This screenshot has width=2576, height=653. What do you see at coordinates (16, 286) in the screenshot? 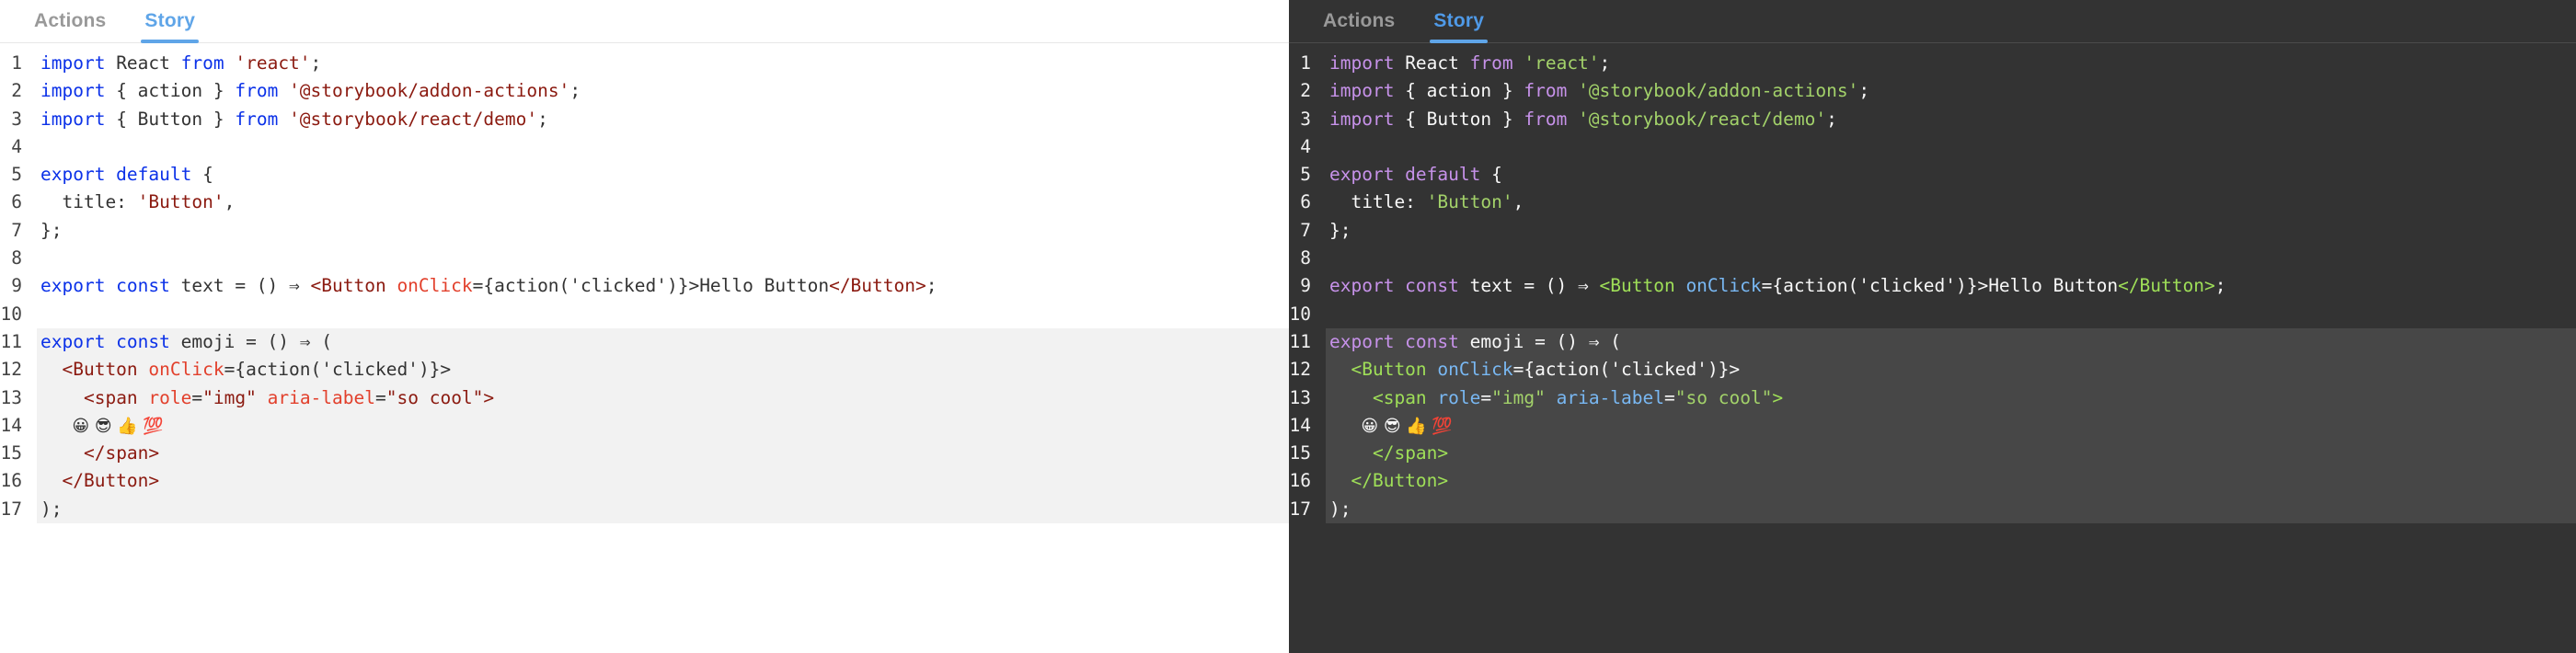
I see `line-number: 9` at bounding box center [16, 286].